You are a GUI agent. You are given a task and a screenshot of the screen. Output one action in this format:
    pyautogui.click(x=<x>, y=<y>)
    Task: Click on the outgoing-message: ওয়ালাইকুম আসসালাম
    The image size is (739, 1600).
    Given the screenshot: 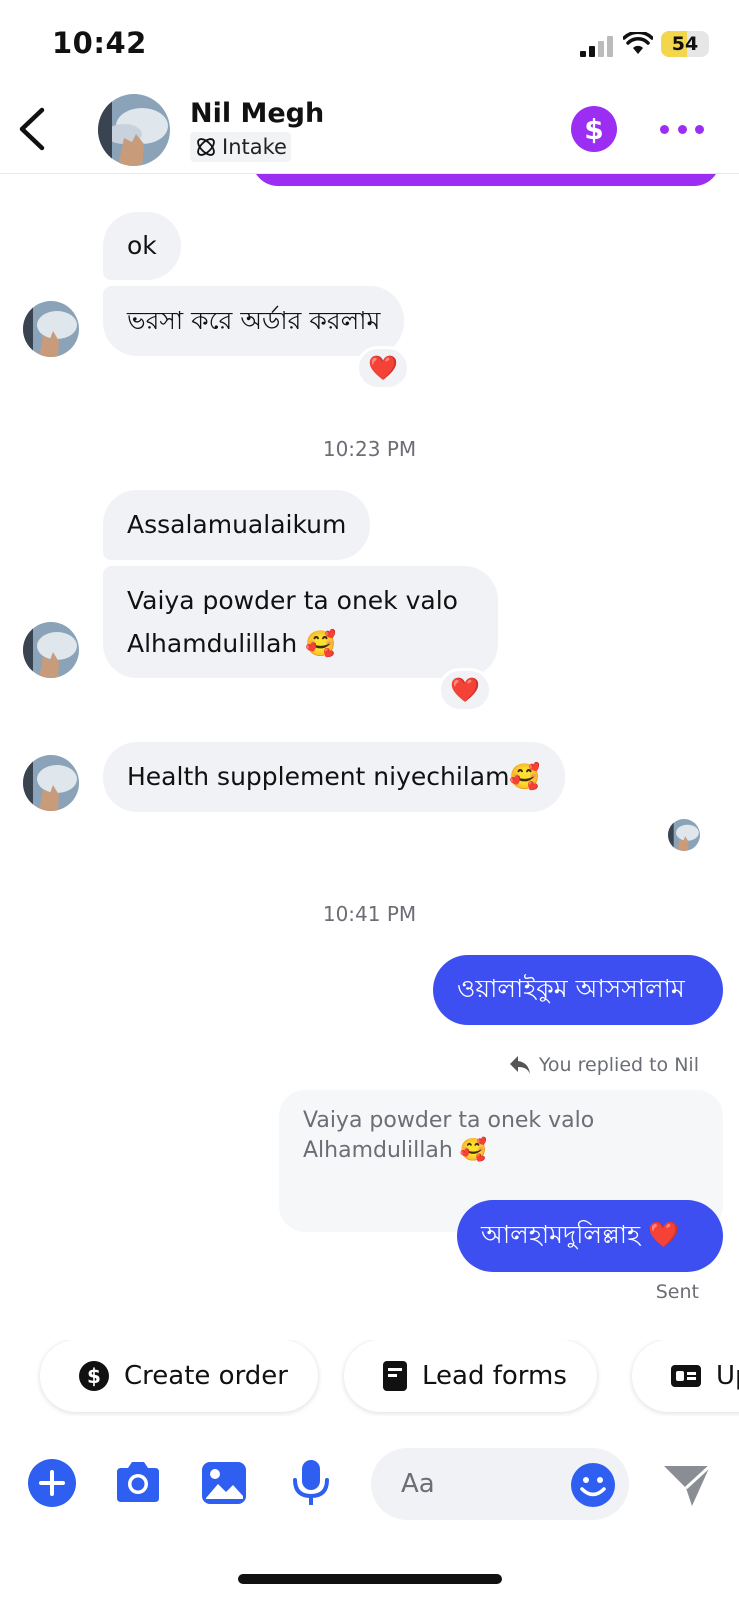 What is the action you would take?
    pyautogui.click(x=578, y=990)
    